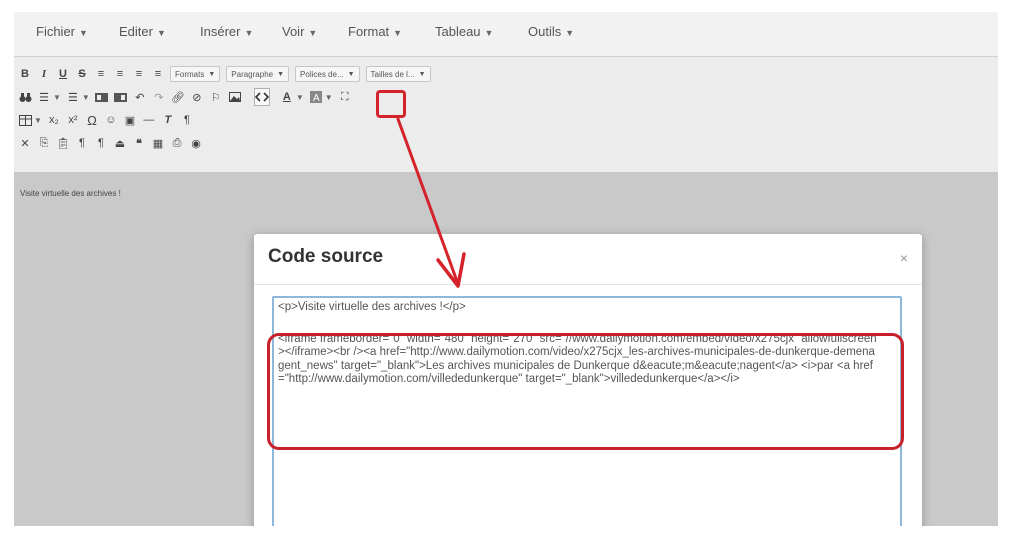  Describe the element at coordinates (130, 120) in the screenshot. I see `media-icon: ▣` at that location.